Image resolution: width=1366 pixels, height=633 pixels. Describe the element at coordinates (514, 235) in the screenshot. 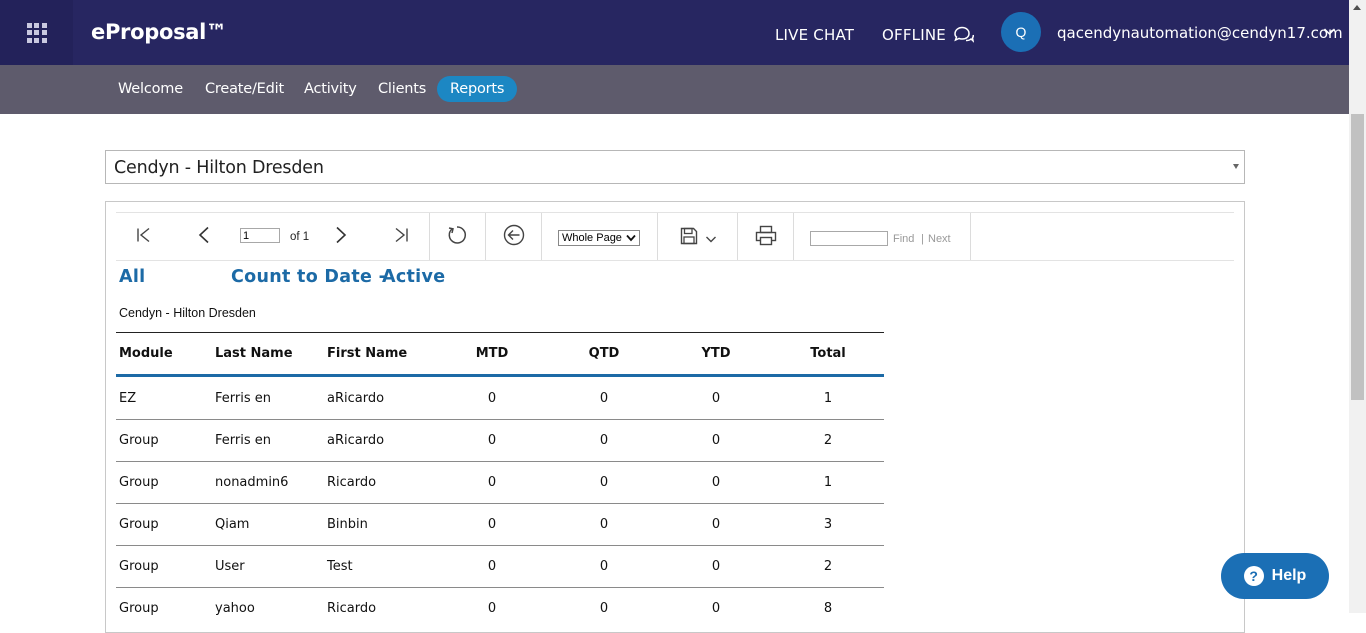

I see `back-icon` at that location.